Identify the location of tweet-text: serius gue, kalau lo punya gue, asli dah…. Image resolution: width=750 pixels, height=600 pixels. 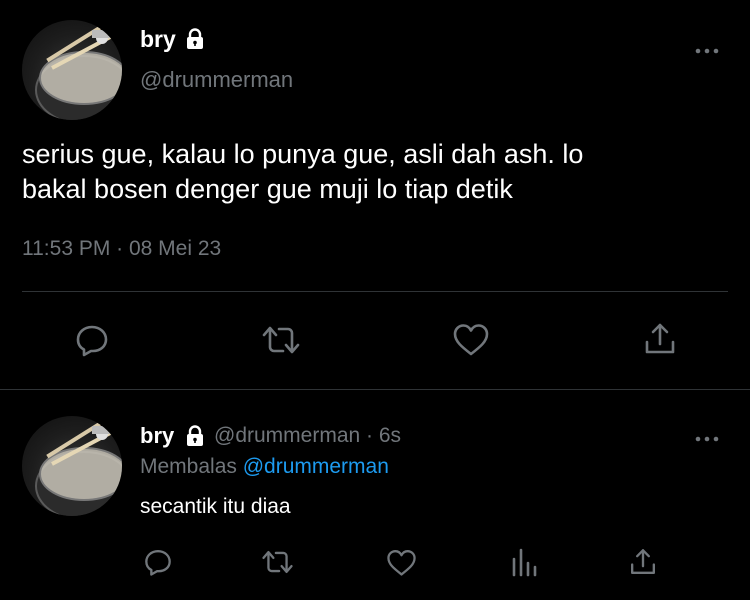
(372, 172).